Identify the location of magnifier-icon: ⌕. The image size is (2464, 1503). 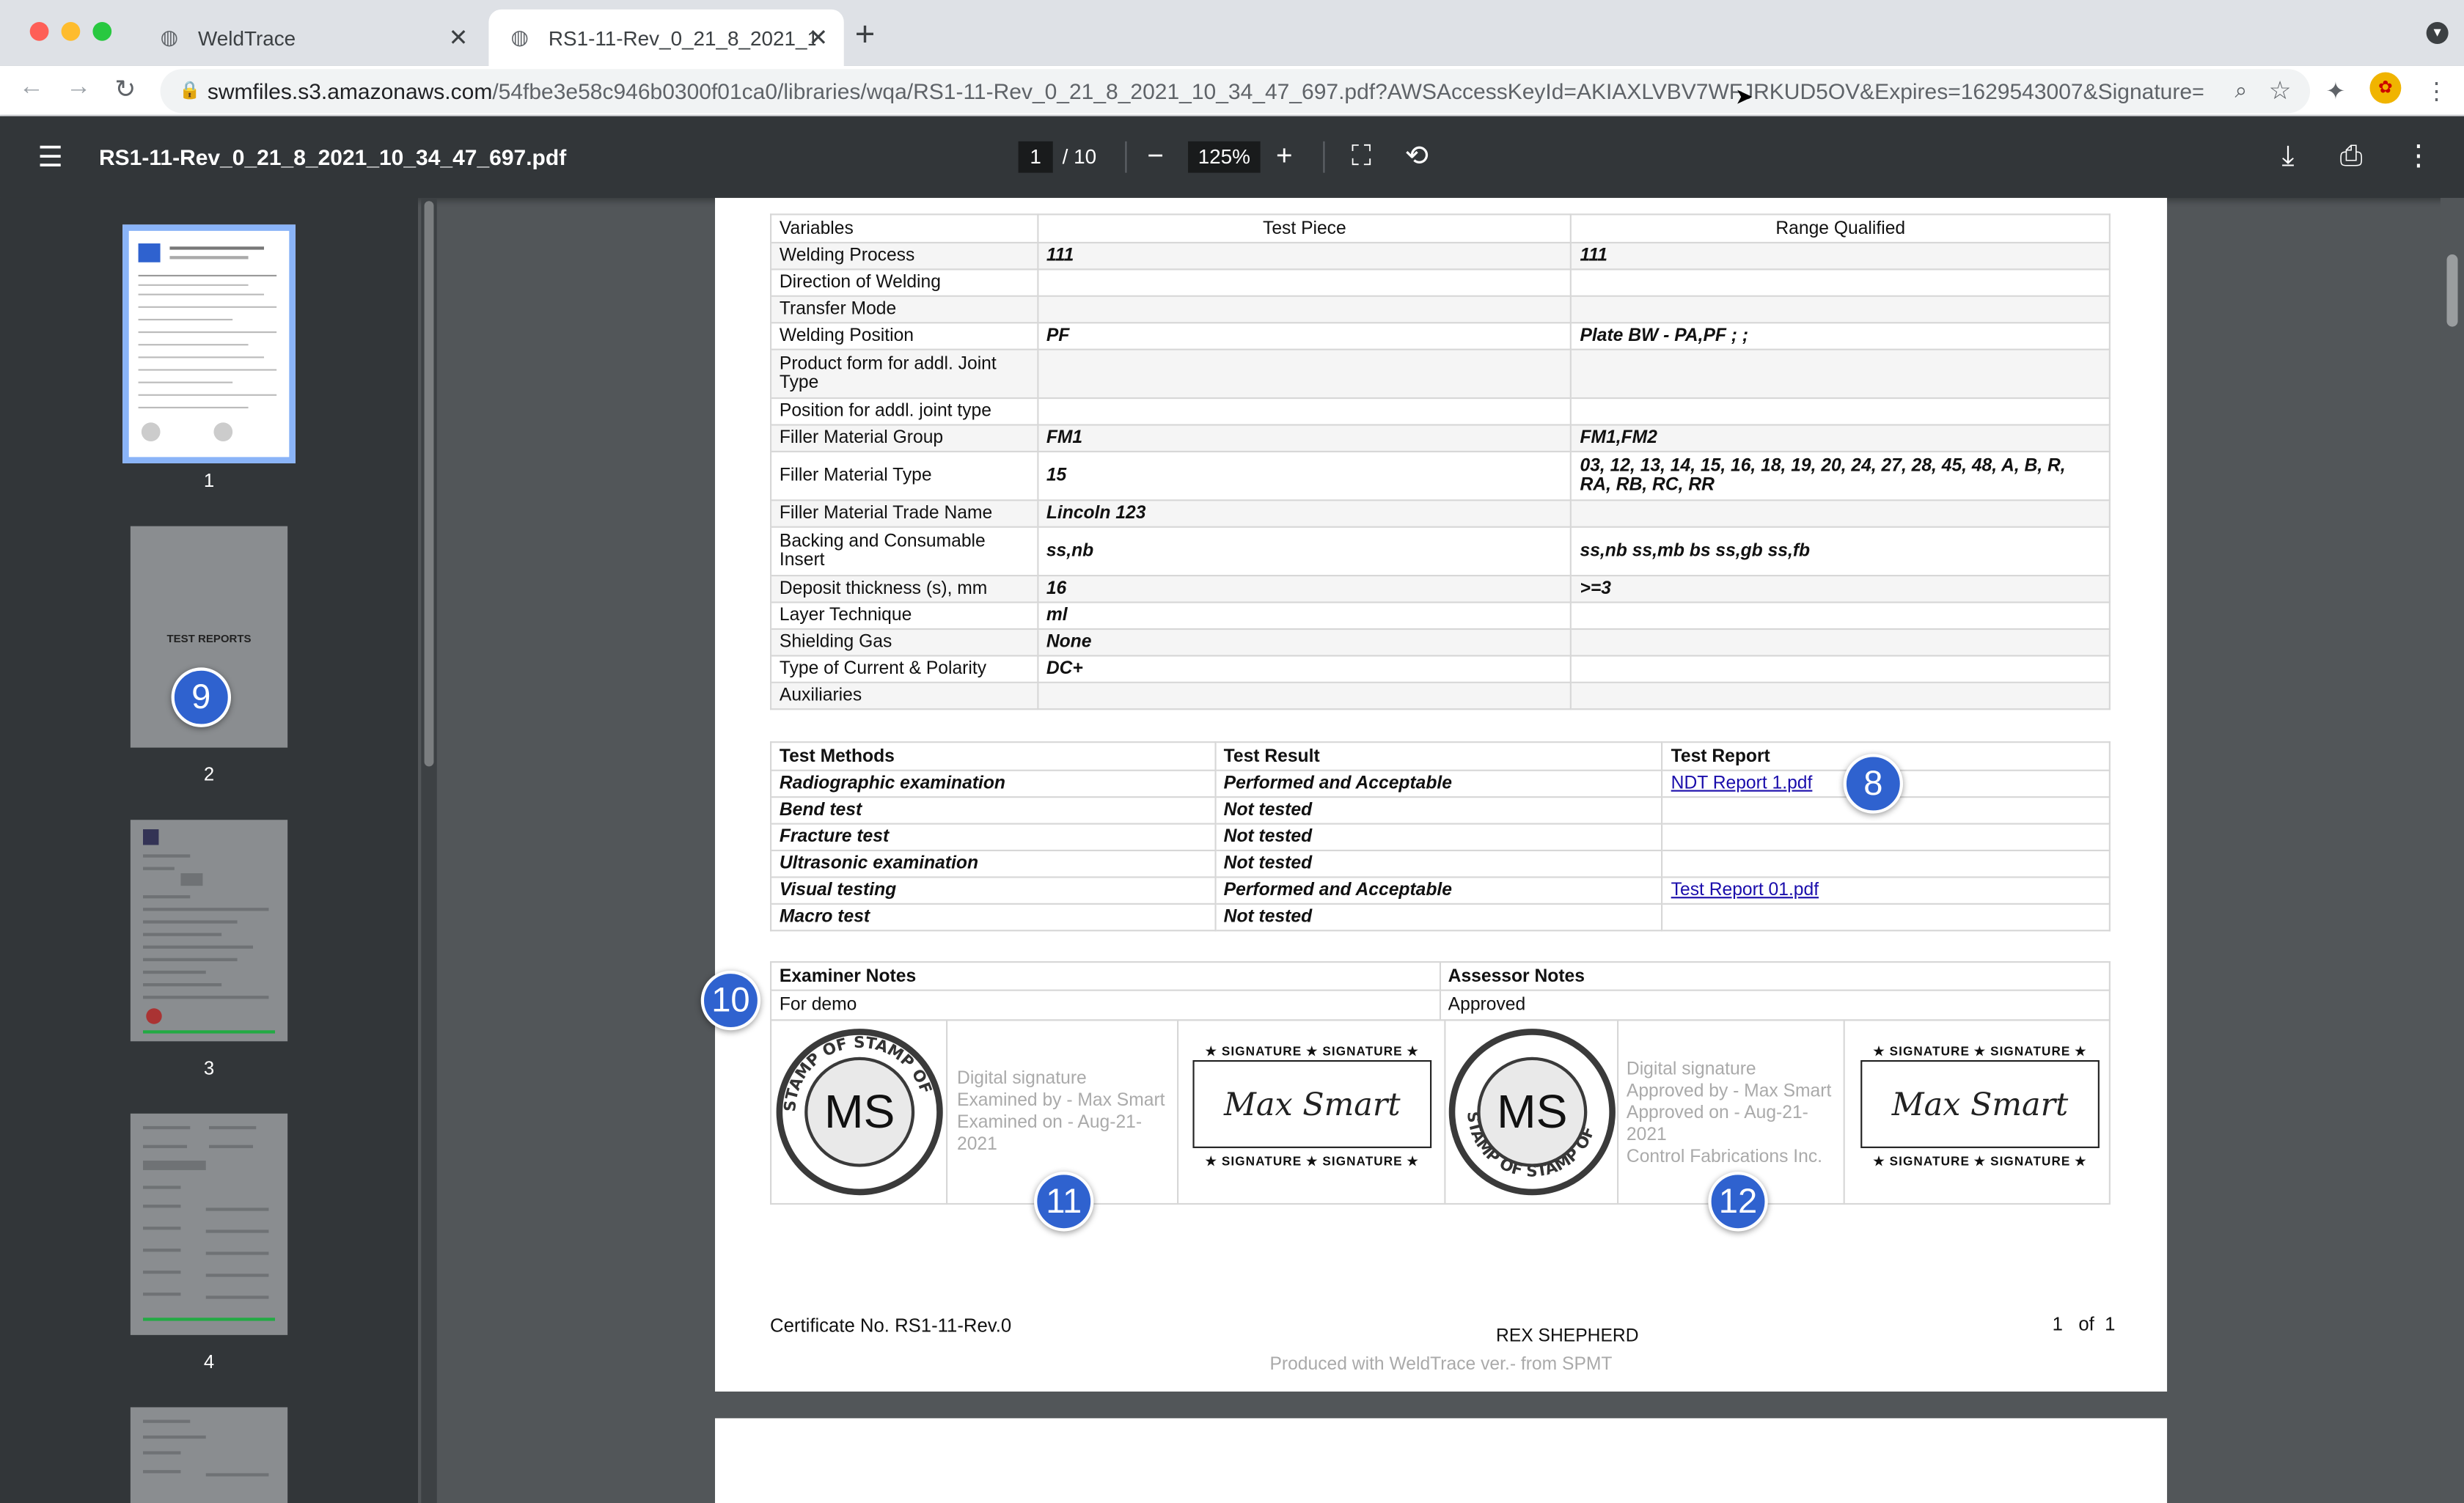
(2241, 90).